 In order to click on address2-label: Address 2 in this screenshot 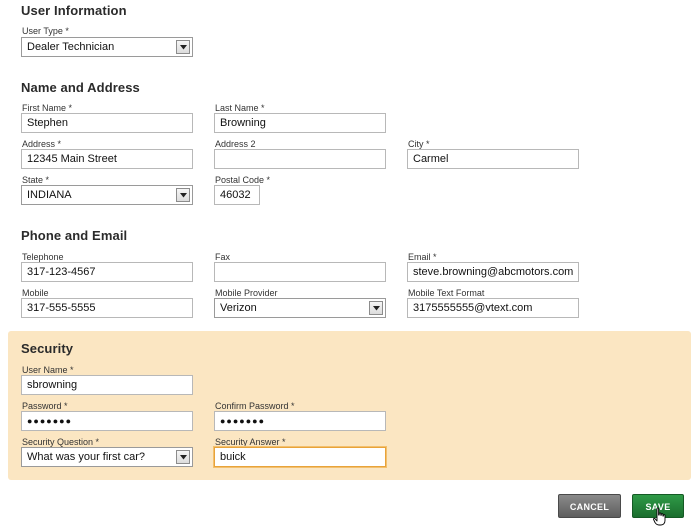, I will do `click(235, 144)`.